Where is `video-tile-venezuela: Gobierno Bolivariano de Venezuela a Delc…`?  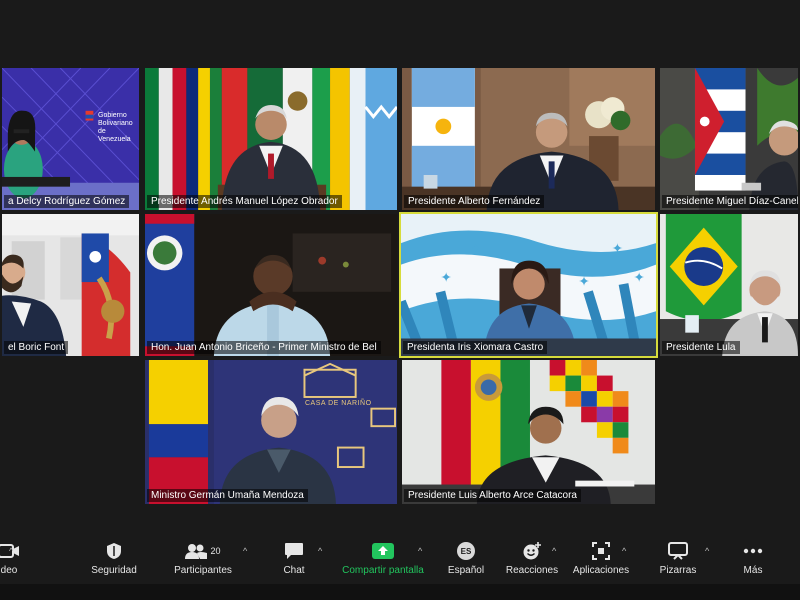
video-tile-venezuela: Gobierno Bolivariano de Venezuela a Delc… is located at coordinates (70, 139).